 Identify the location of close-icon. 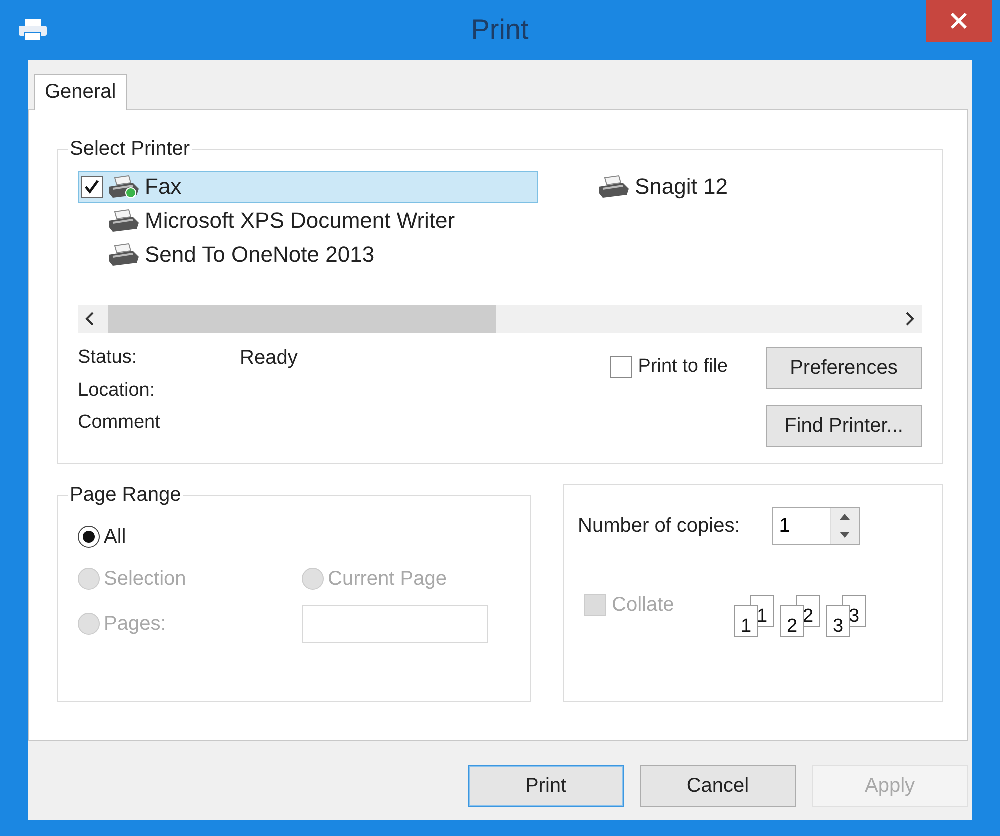
(959, 21).